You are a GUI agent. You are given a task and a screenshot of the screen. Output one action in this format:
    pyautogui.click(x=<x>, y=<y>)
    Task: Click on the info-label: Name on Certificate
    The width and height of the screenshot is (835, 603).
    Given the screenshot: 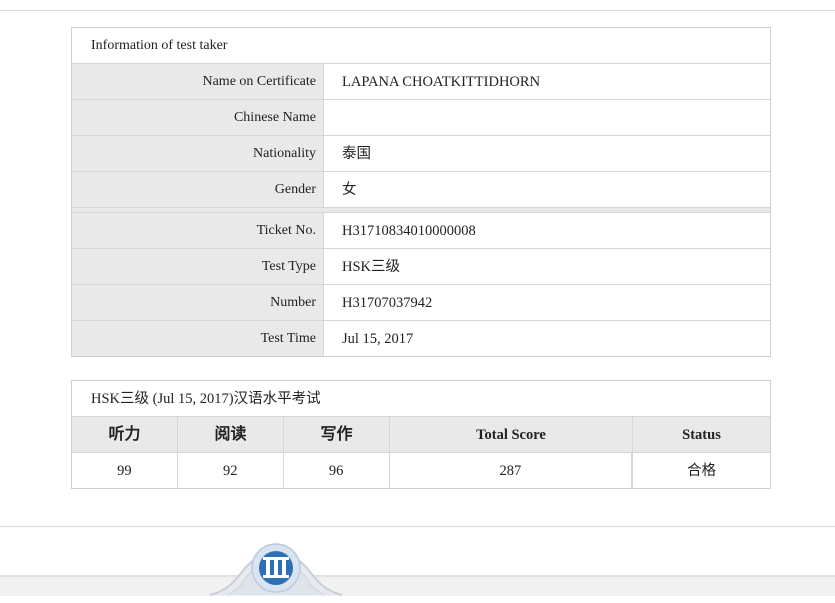 What is the action you would take?
    pyautogui.click(x=198, y=81)
    